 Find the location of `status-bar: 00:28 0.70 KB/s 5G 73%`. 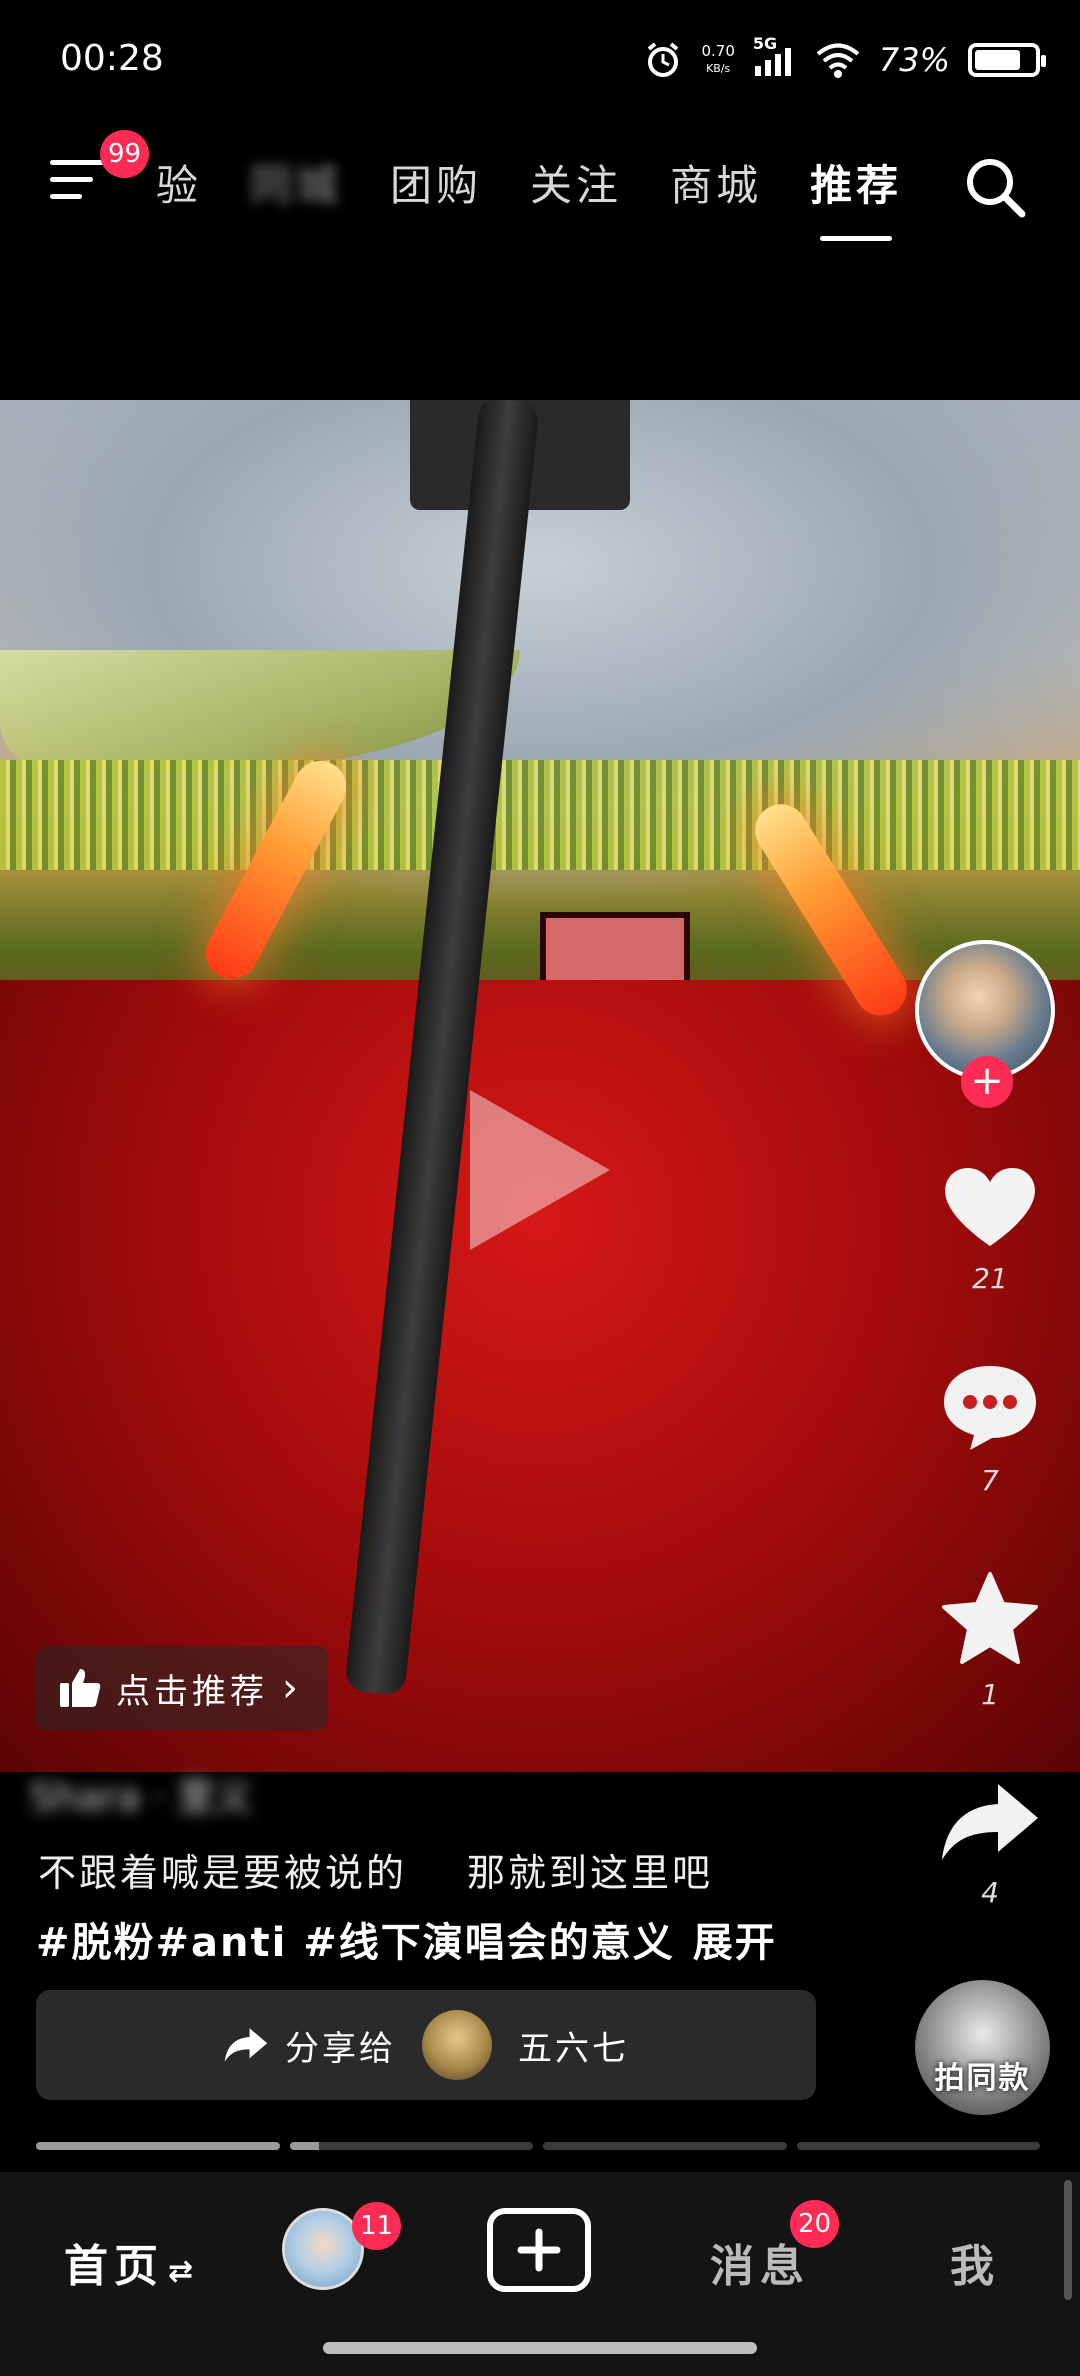

status-bar: 00:28 0.70 KB/s 5G 73% is located at coordinates (540, 60).